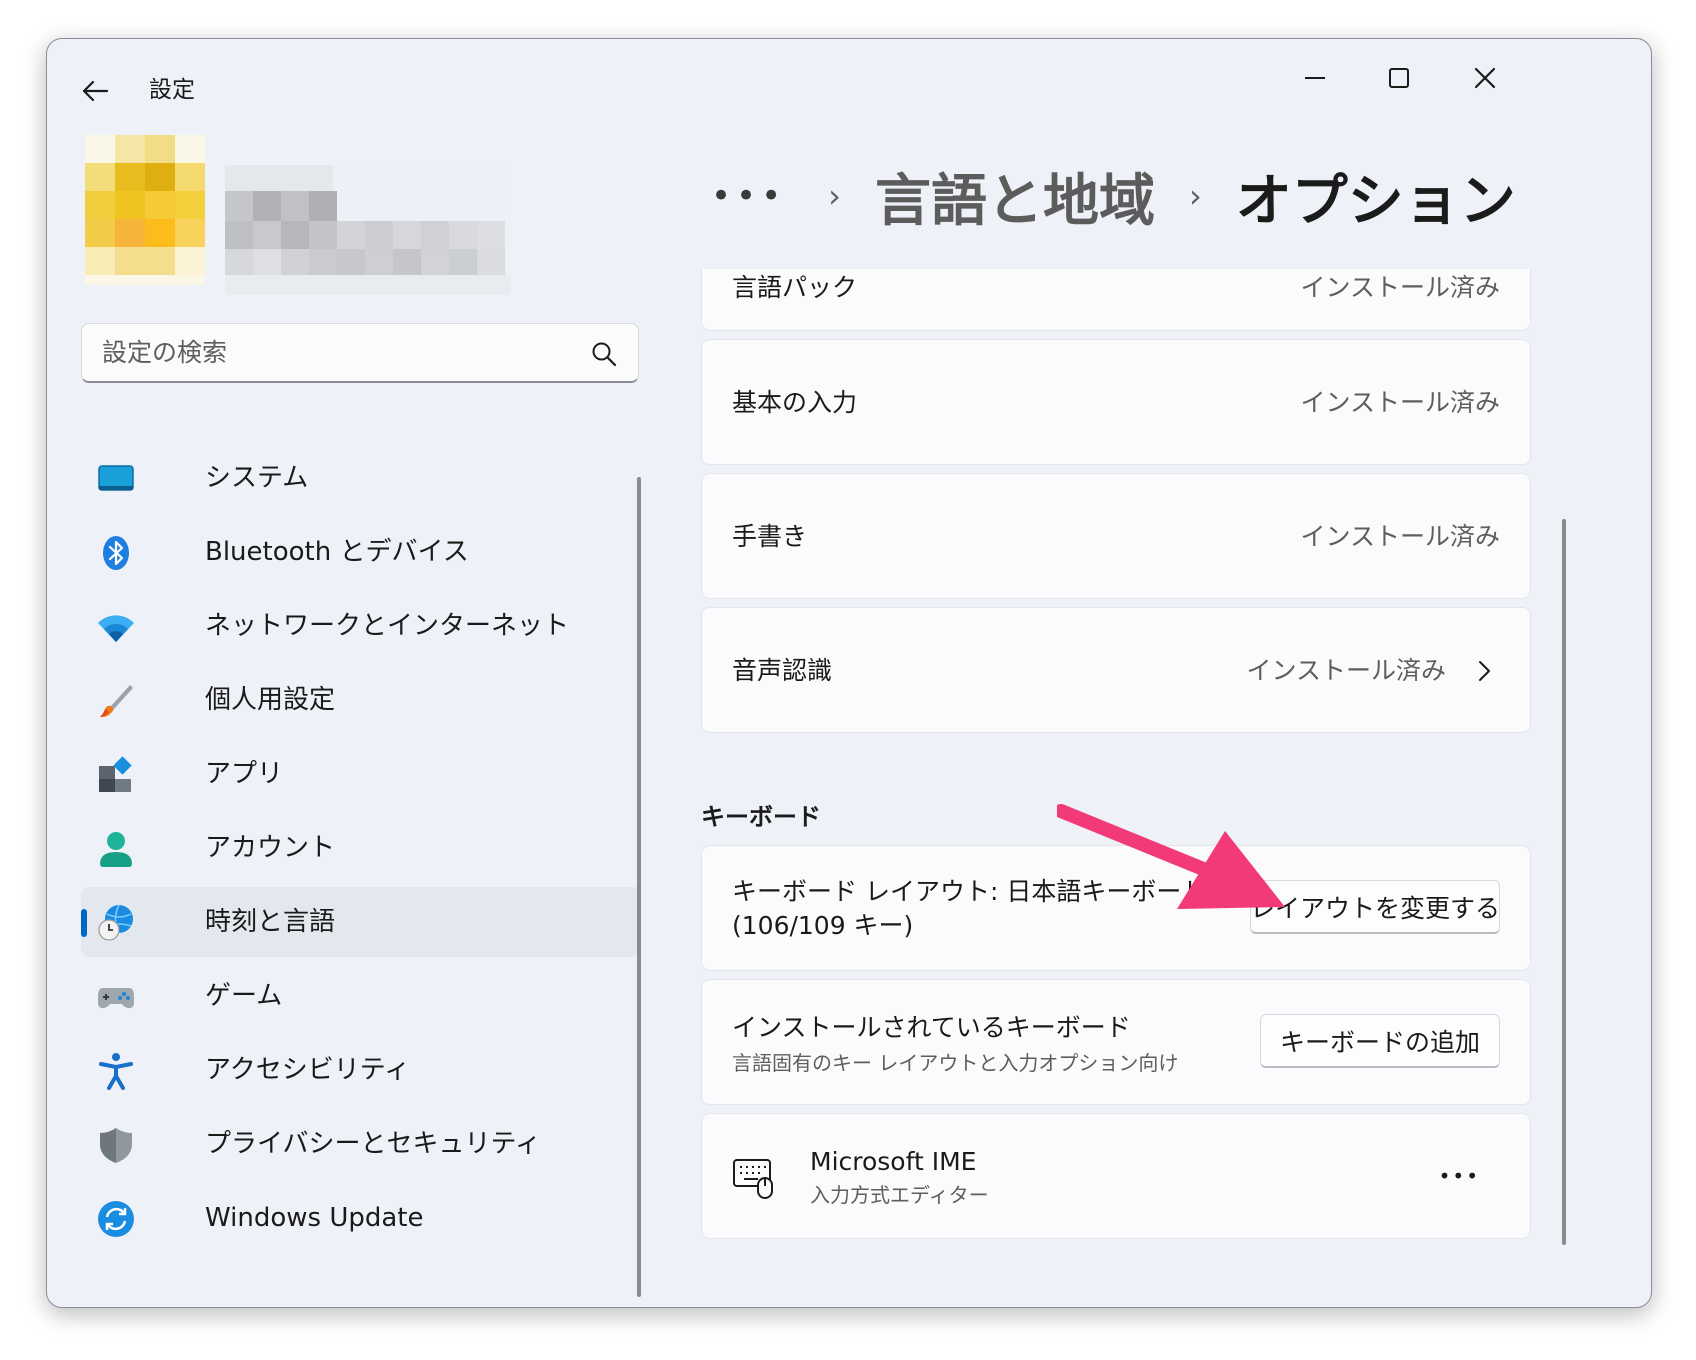 This screenshot has width=1696, height=1360. I want to click on sidebar-scrollbar, so click(639, 887).